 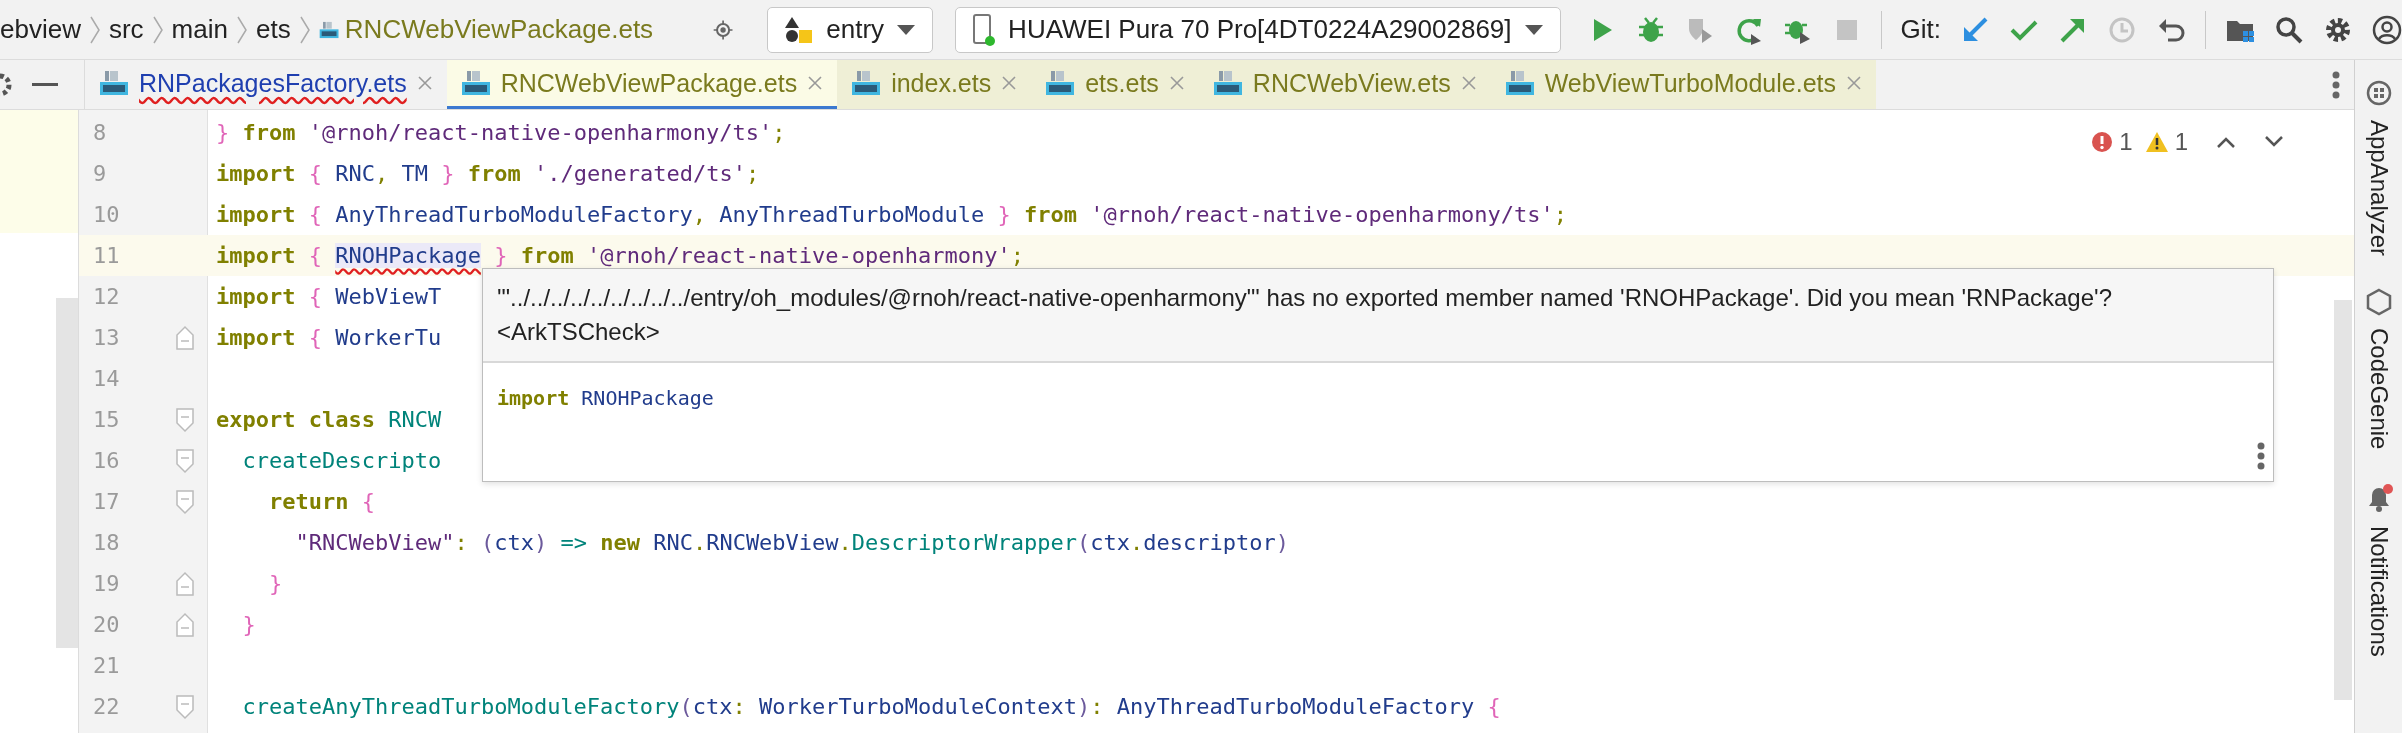 I want to click on code-line: createDescripto, so click(x=341, y=460).